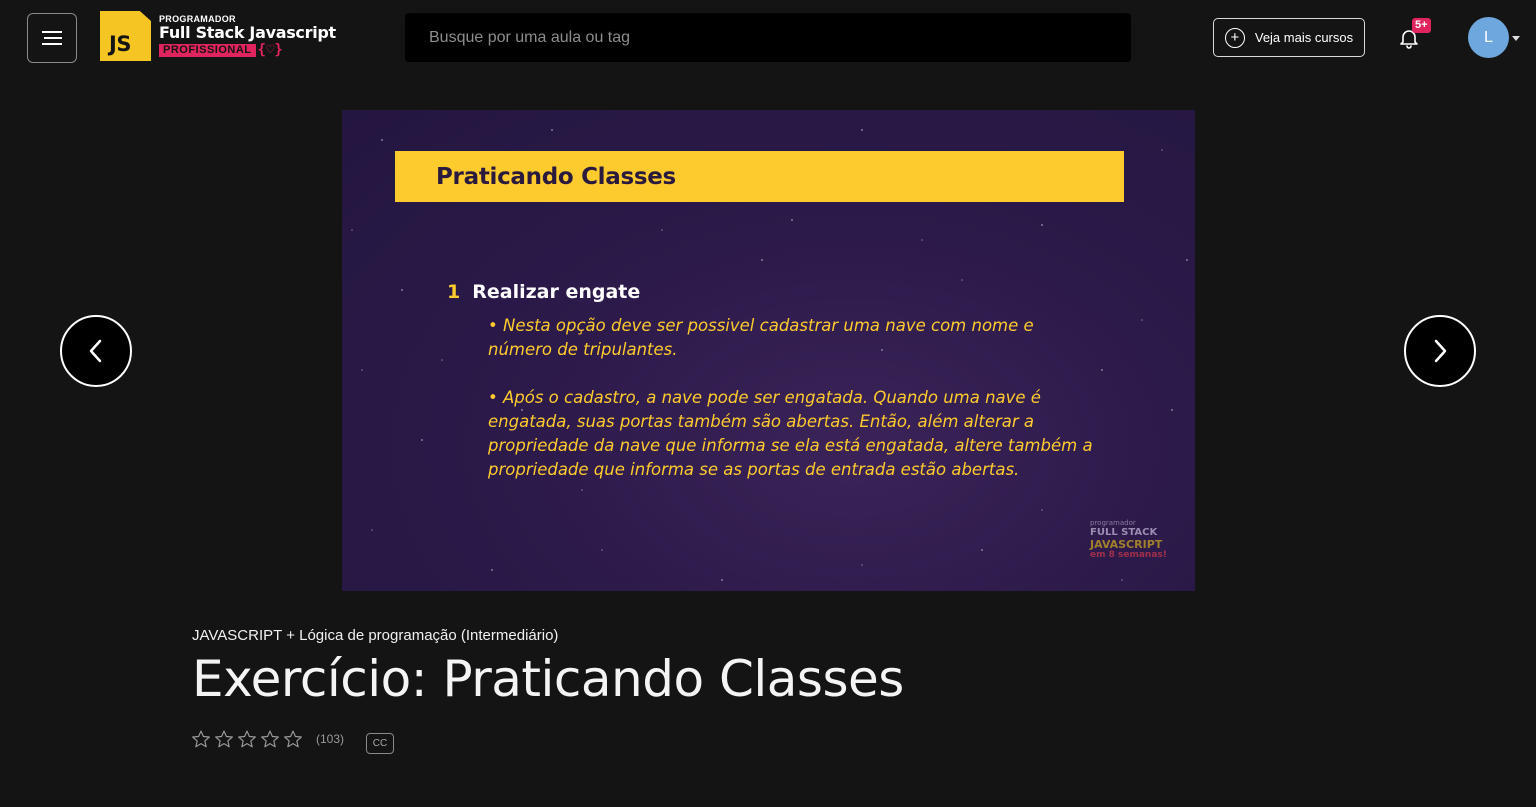  Describe the element at coordinates (330, 739) in the screenshot. I see `rating-count: (103)` at that location.